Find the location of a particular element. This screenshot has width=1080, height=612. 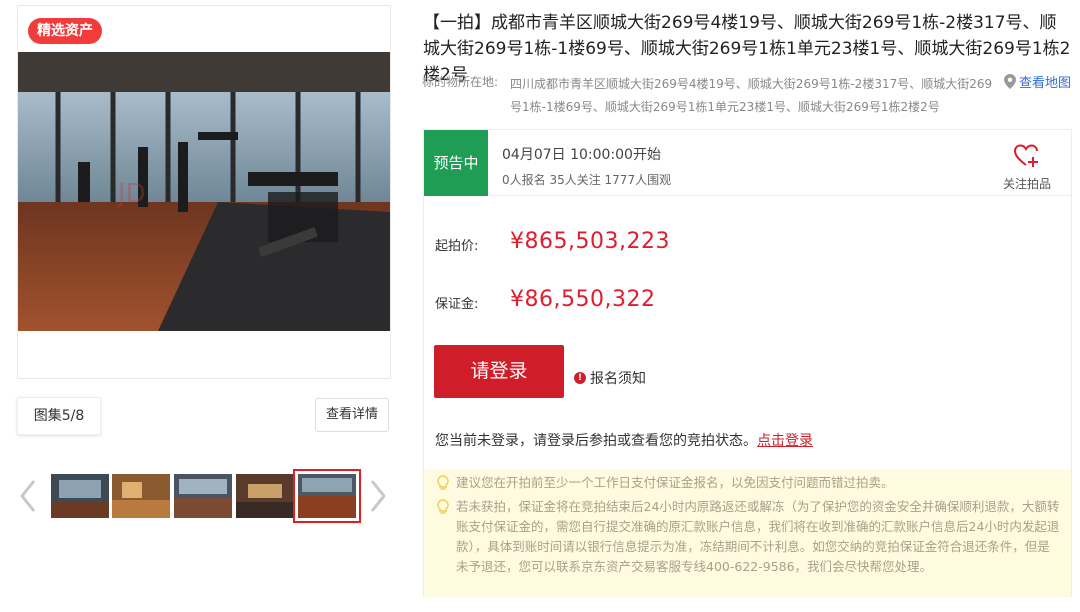

login-hint-text: 您当前未登录，请登录后参拍或查看您的竞拍状态。 is located at coordinates (596, 441).